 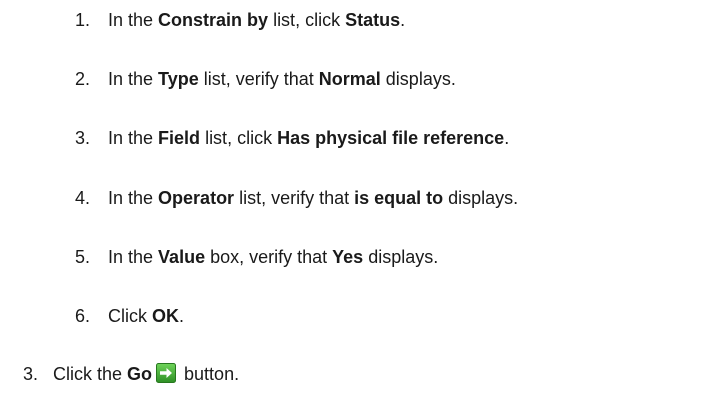 I want to click on ui-term: Yes, so click(x=348, y=257).